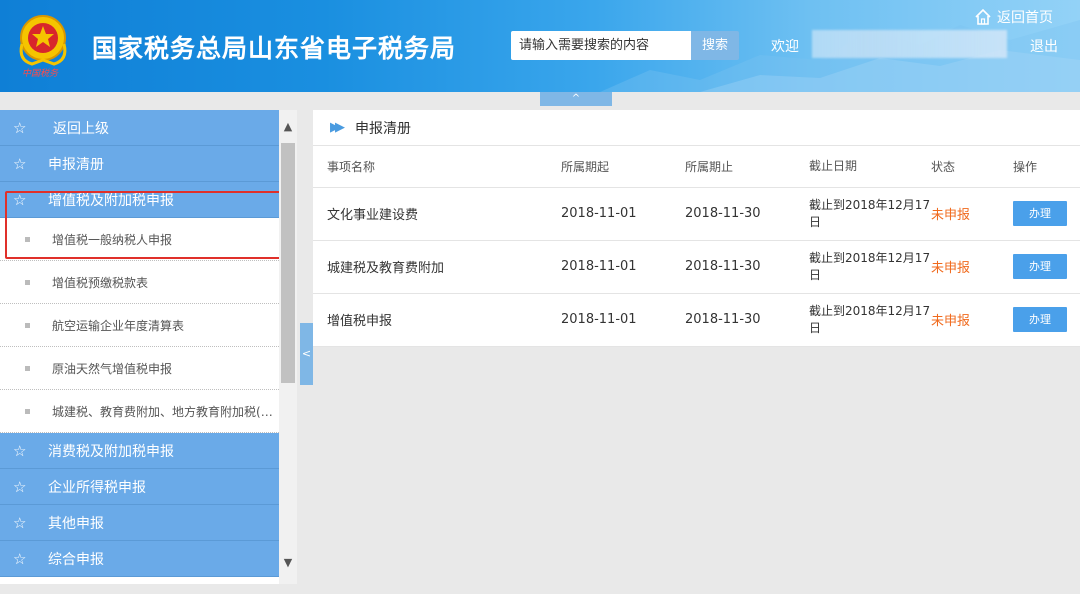 The width and height of the screenshot is (1080, 594). What do you see at coordinates (274, 48) in the screenshot?
I see `site-title: 国家税务总局山东省电子税务局` at bounding box center [274, 48].